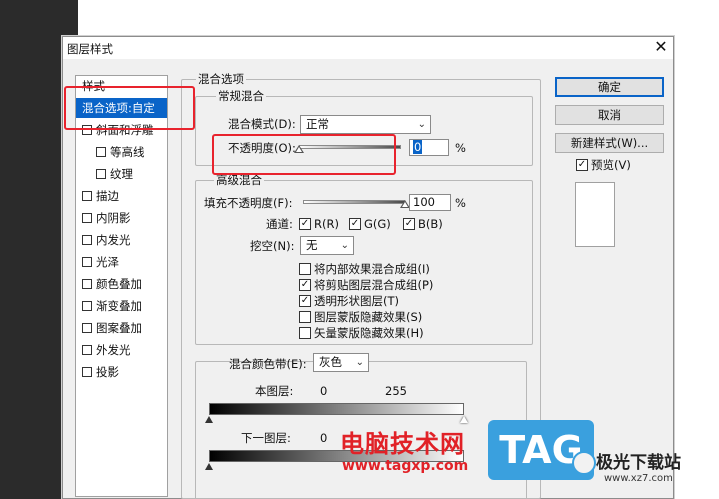  What do you see at coordinates (268, 364) in the screenshot?
I see `blend-if-label: 混合颜色带(E):` at bounding box center [268, 364].